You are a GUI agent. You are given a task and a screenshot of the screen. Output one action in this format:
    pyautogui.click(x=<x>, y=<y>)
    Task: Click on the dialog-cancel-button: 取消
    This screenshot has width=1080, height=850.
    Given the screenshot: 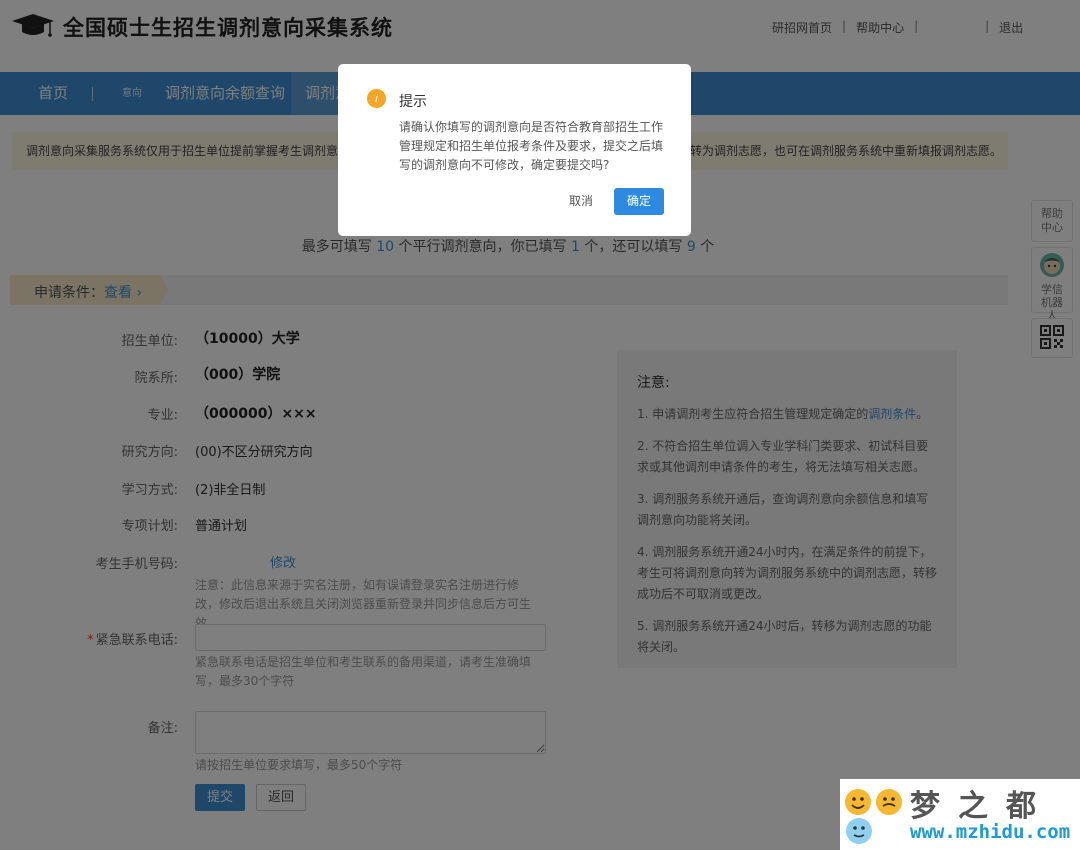 What is the action you would take?
    pyautogui.click(x=581, y=201)
    